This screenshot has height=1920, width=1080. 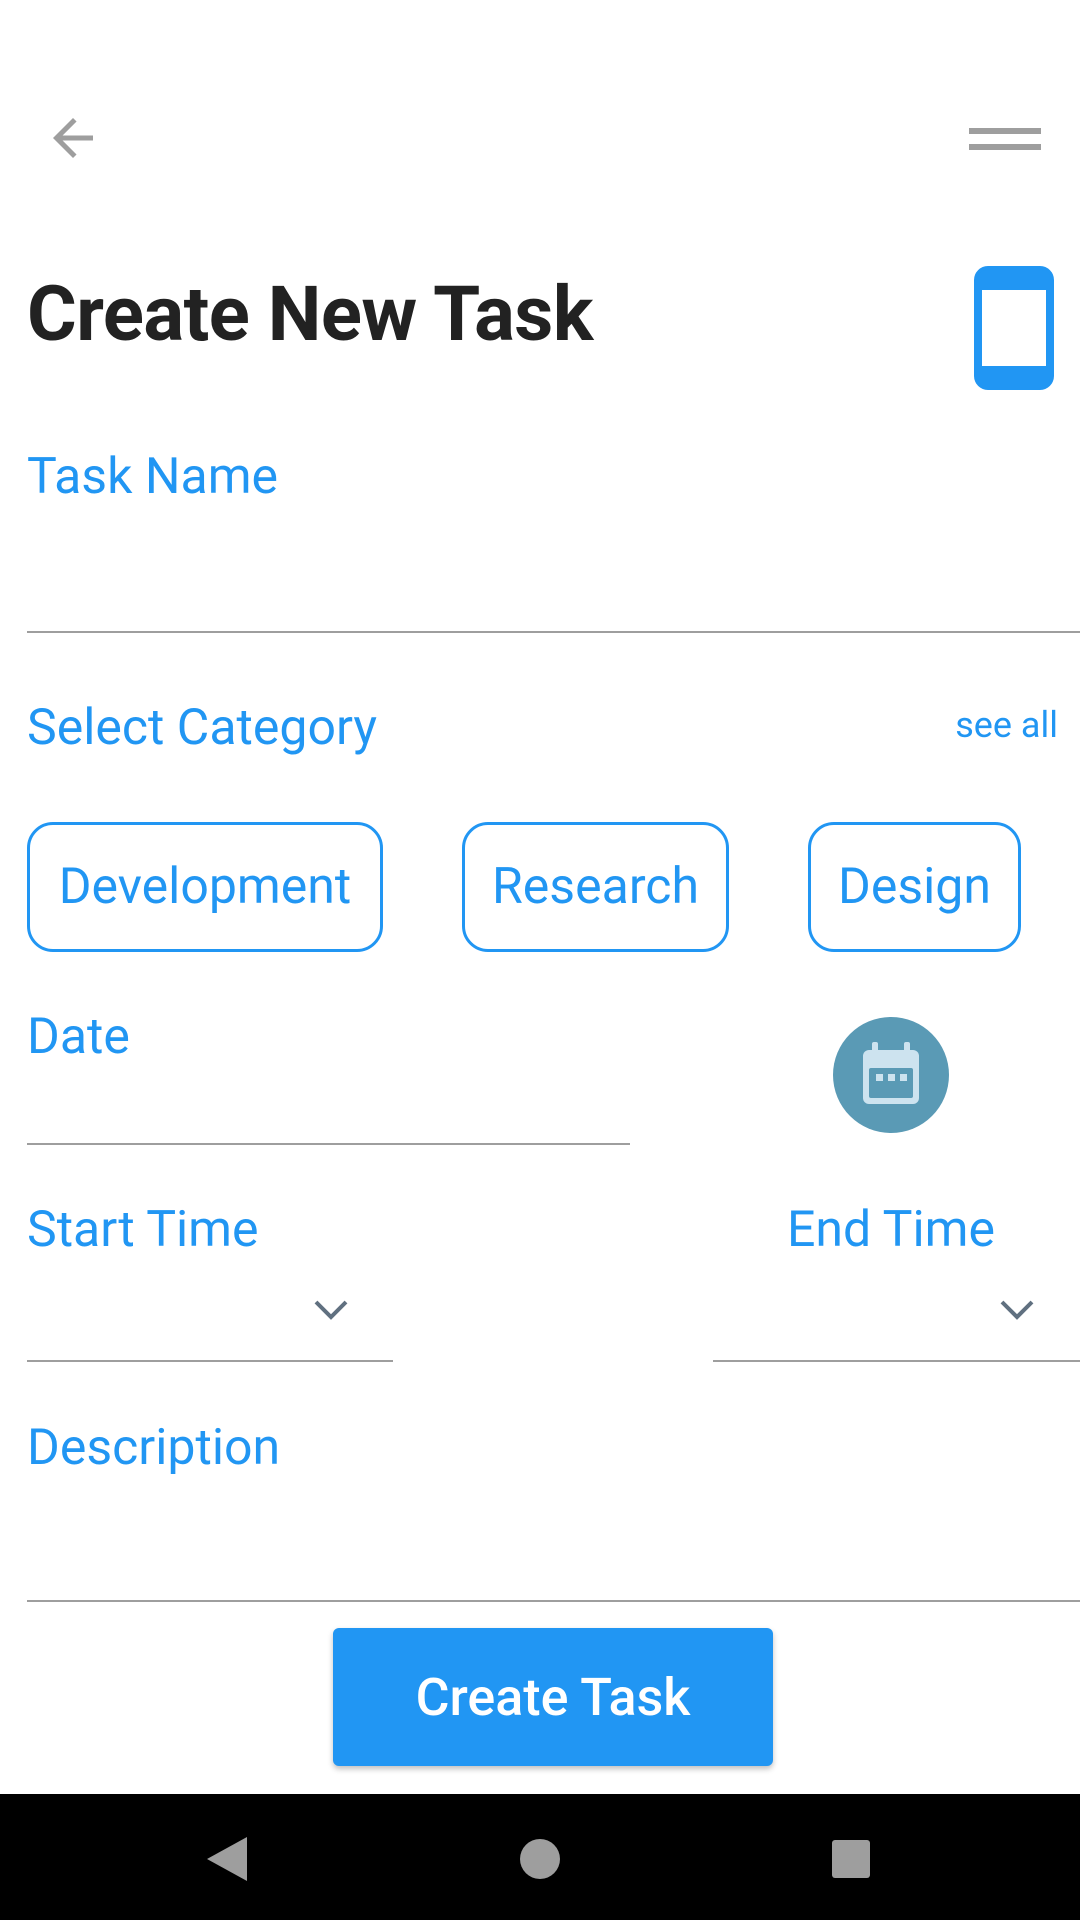 What do you see at coordinates (310, 314) in the screenshot?
I see `page-title: Create New Task` at bounding box center [310, 314].